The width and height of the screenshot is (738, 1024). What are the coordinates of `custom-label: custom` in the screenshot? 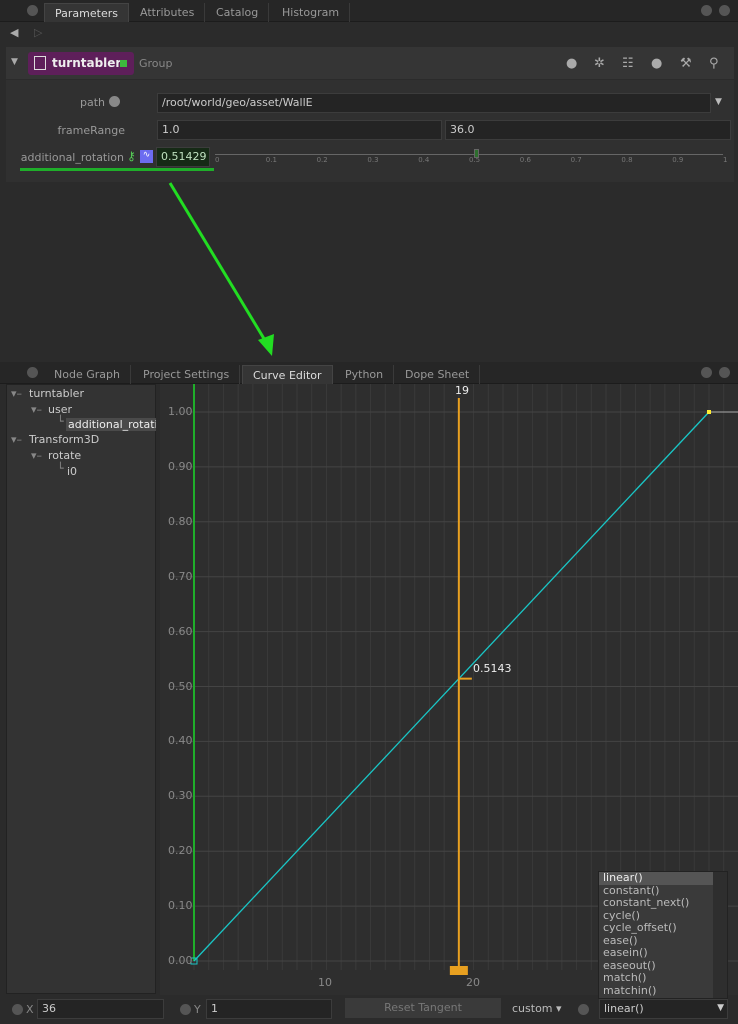 It's located at (532, 1008).